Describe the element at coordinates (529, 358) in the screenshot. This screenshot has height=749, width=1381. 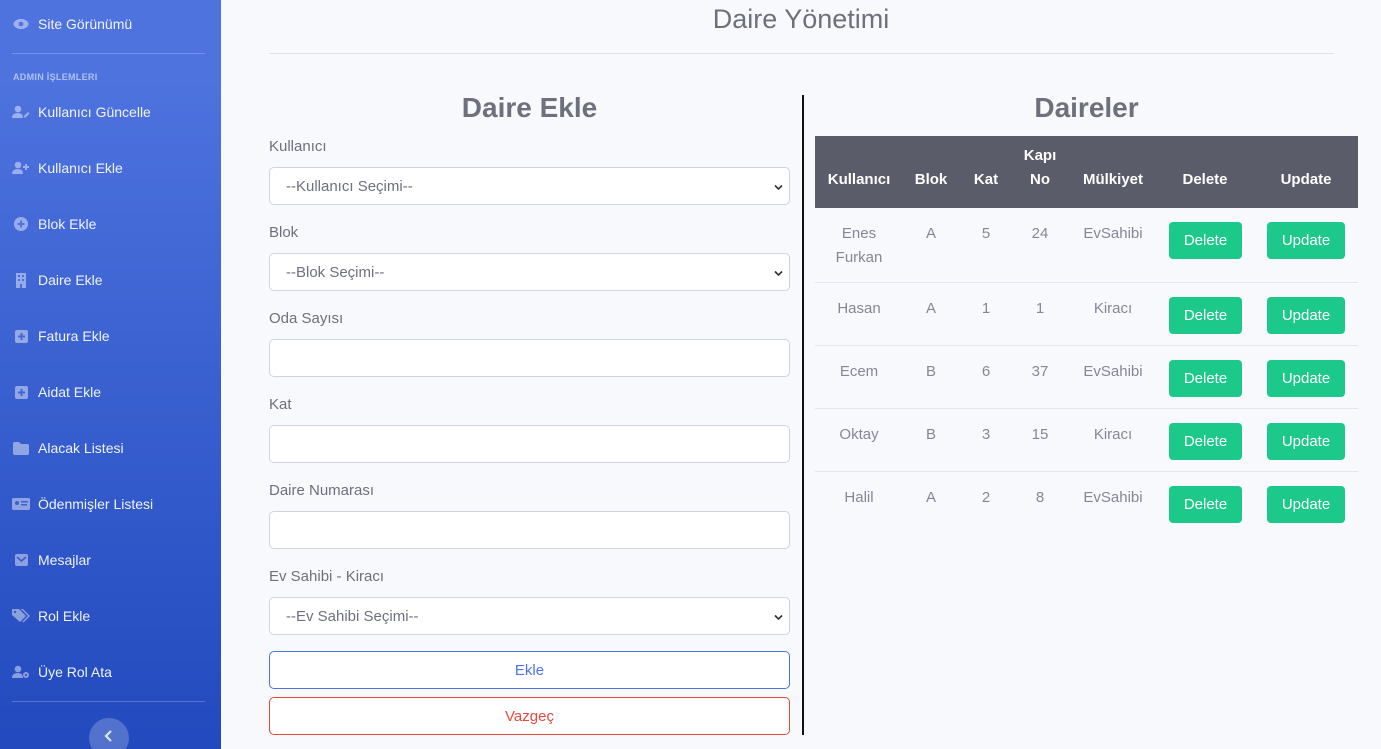
I see `rooms-input` at that location.